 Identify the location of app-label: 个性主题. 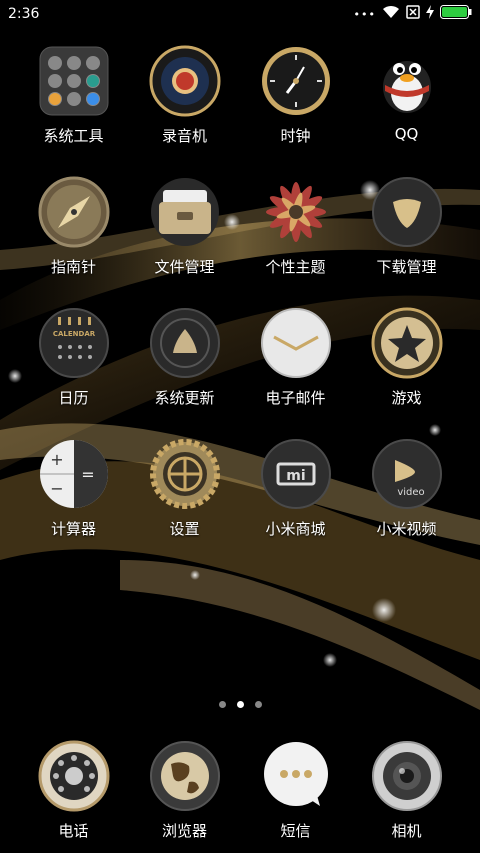
(295, 267).